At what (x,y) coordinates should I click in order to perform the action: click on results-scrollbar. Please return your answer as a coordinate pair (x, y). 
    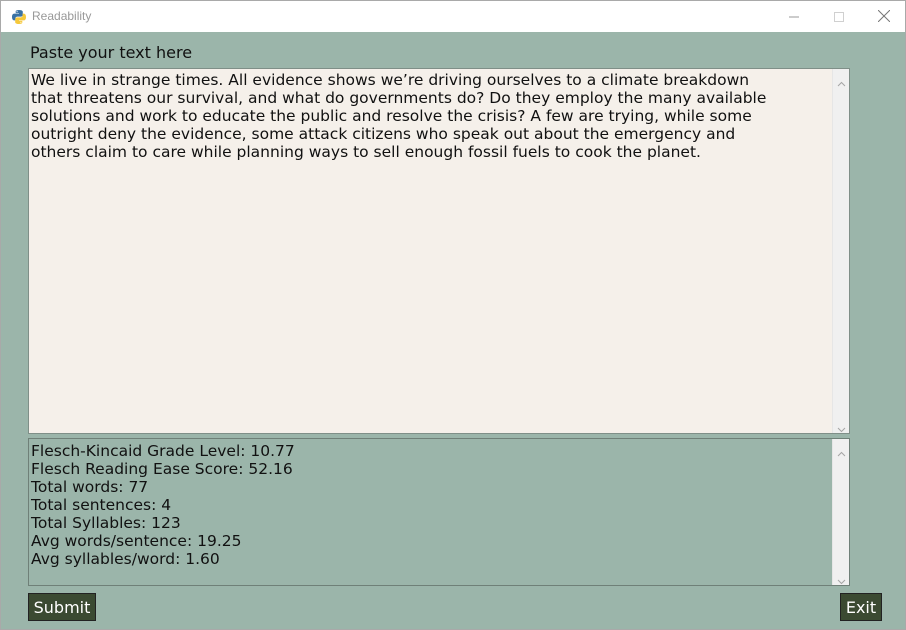
    Looking at the image, I should click on (840, 512).